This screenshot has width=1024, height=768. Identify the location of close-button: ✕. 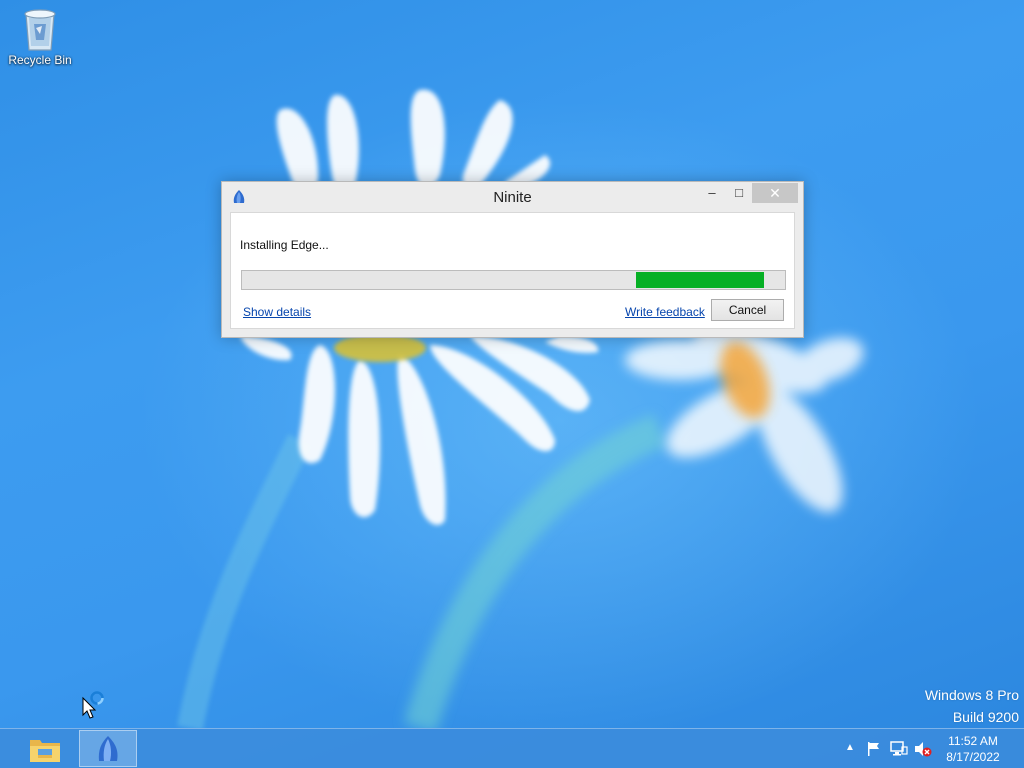
(775, 193).